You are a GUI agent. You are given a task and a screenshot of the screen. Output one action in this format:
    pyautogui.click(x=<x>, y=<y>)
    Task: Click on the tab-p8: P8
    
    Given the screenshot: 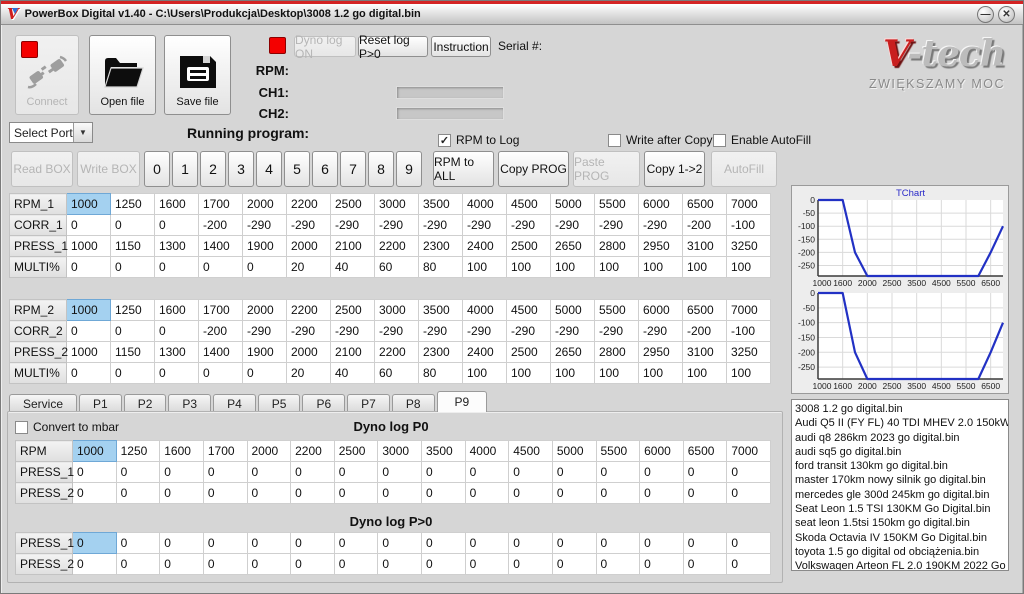 What is the action you would take?
    pyautogui.click(x=413, y=403)
    